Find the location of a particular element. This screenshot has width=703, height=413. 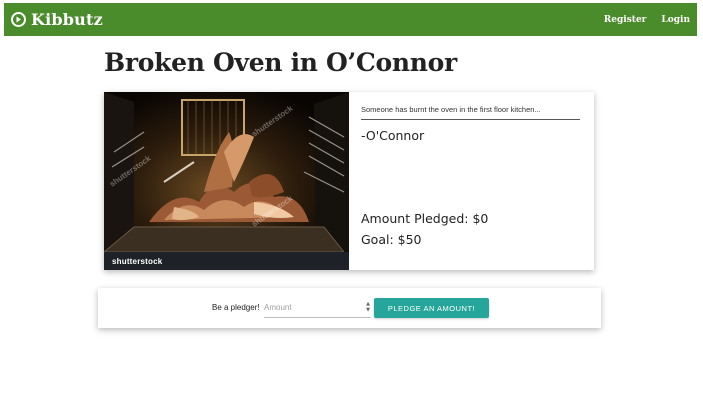

brand-link: Kibbutz is located at coordinates (57, 19).